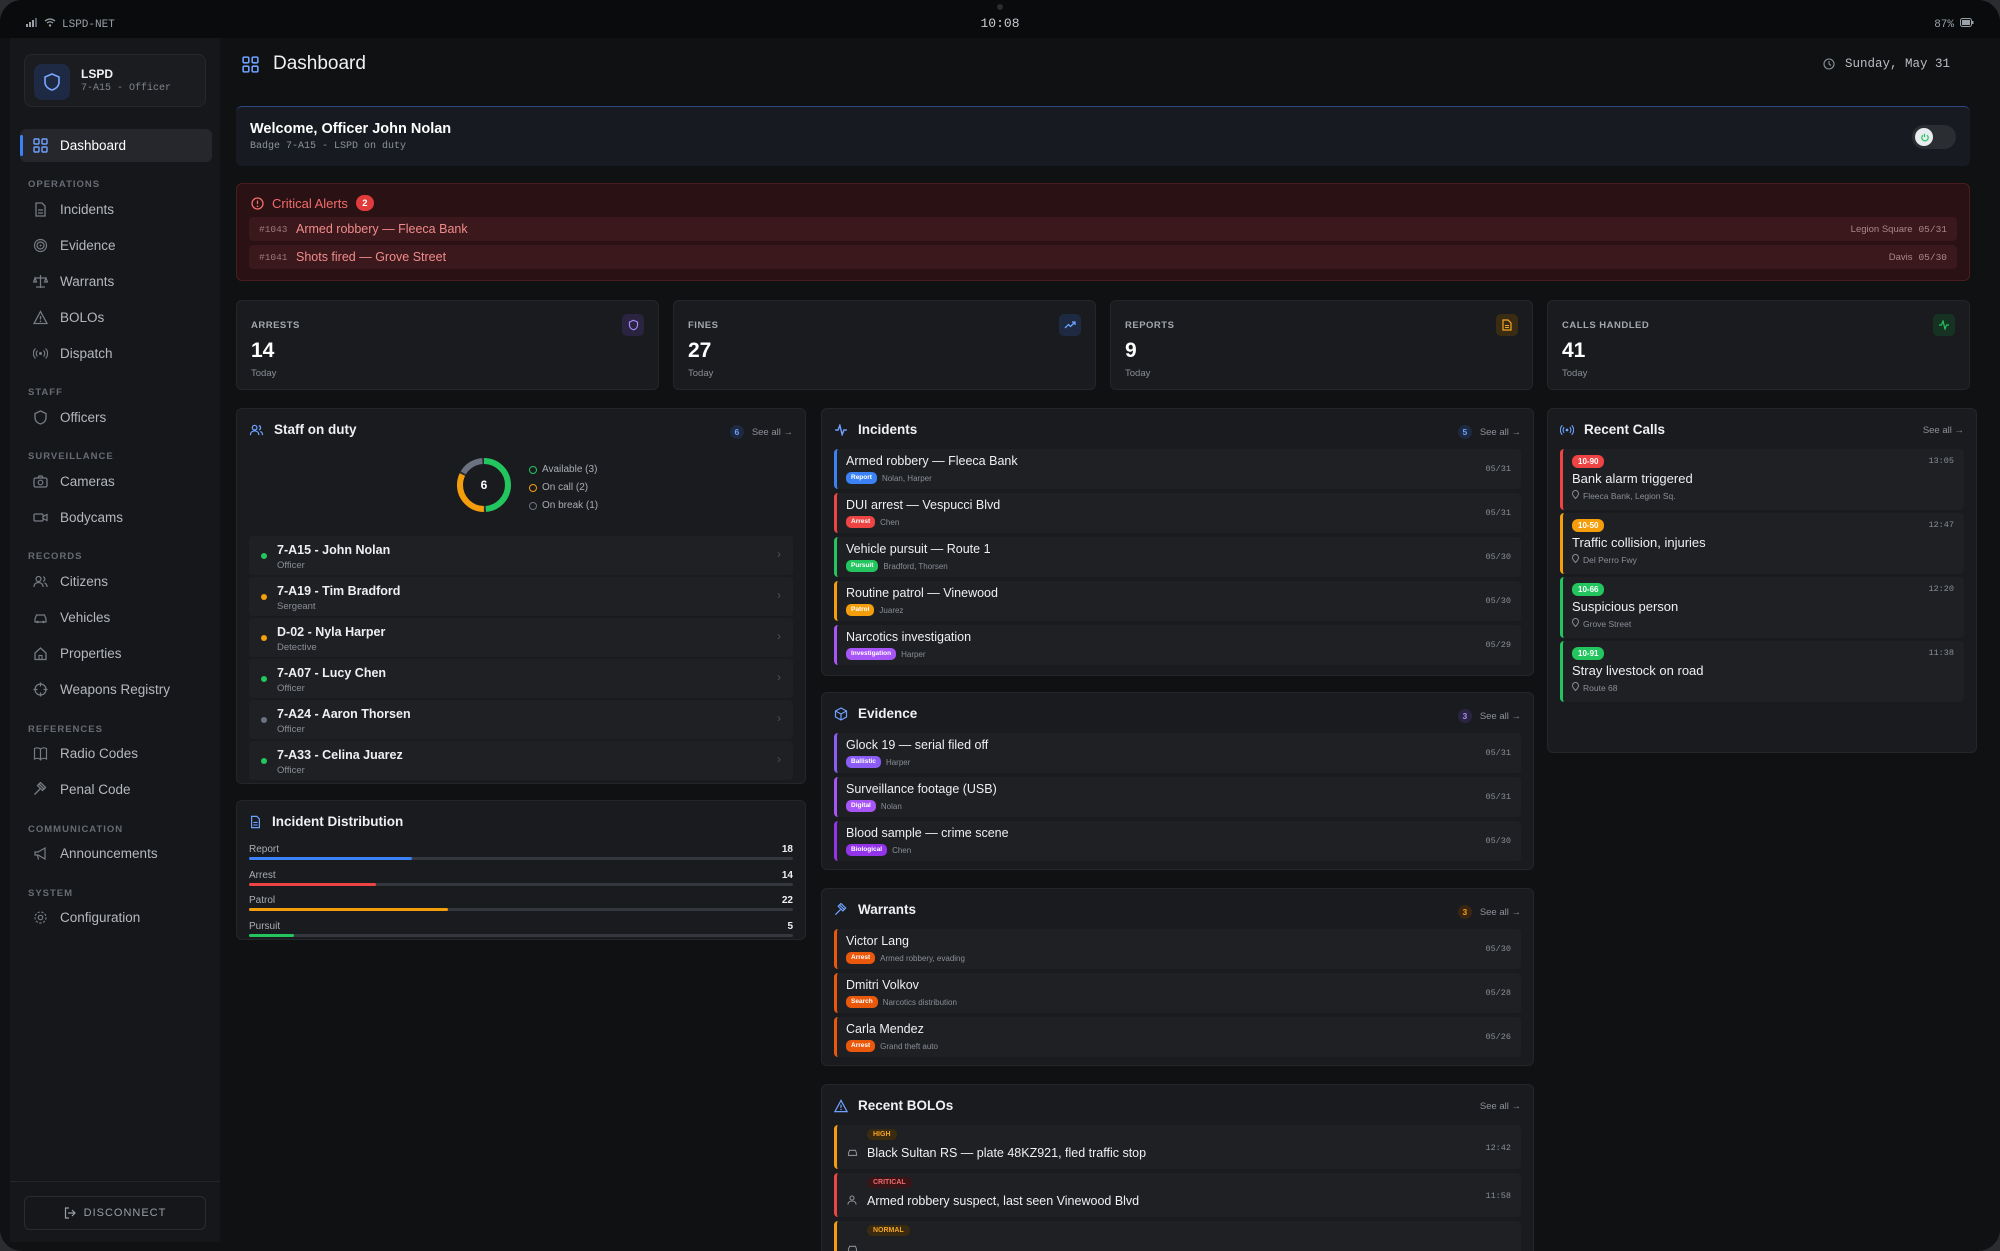 Image resolution: width=2000 pixels, height=1251 pixels. Describe the element at coordinates (1758, 345) in the screenshot. I see `stat-card-calls: CALLS HANDLED 41 Today` at that location.